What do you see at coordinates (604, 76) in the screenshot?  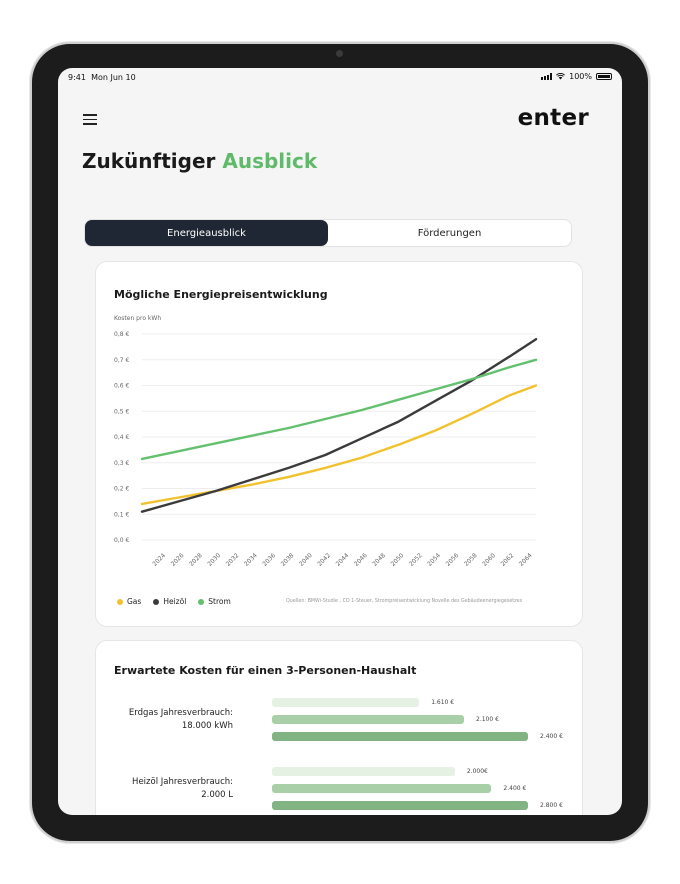 I see `battery-icon` at bounding box center [604, 76].